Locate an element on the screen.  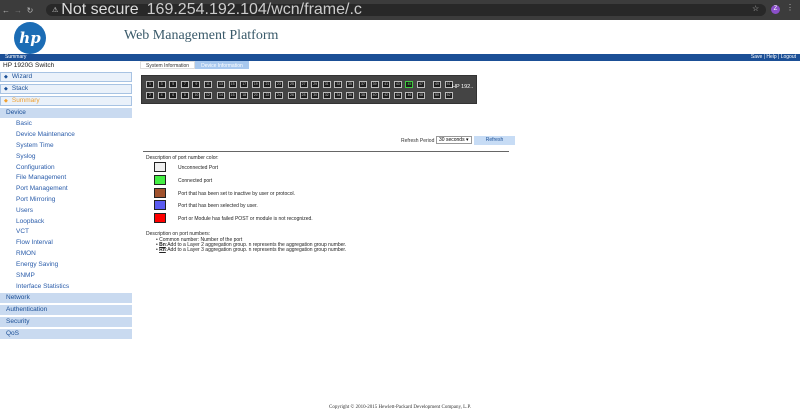
back-icon: ← is located at coordinates (6, 10).